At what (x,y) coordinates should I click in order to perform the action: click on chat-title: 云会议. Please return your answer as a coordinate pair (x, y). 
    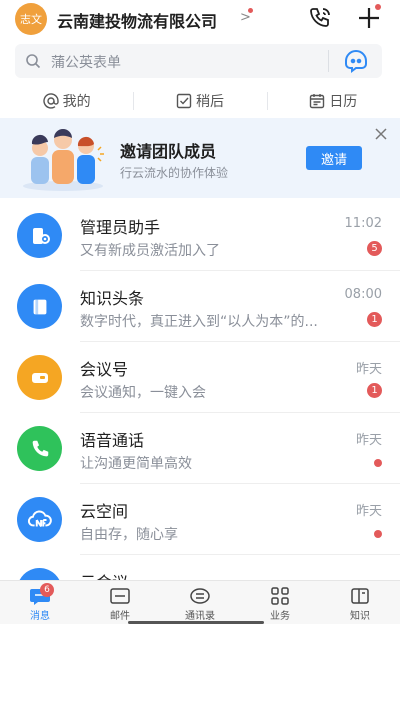
    Looking at the image, I should click on (104, 574).